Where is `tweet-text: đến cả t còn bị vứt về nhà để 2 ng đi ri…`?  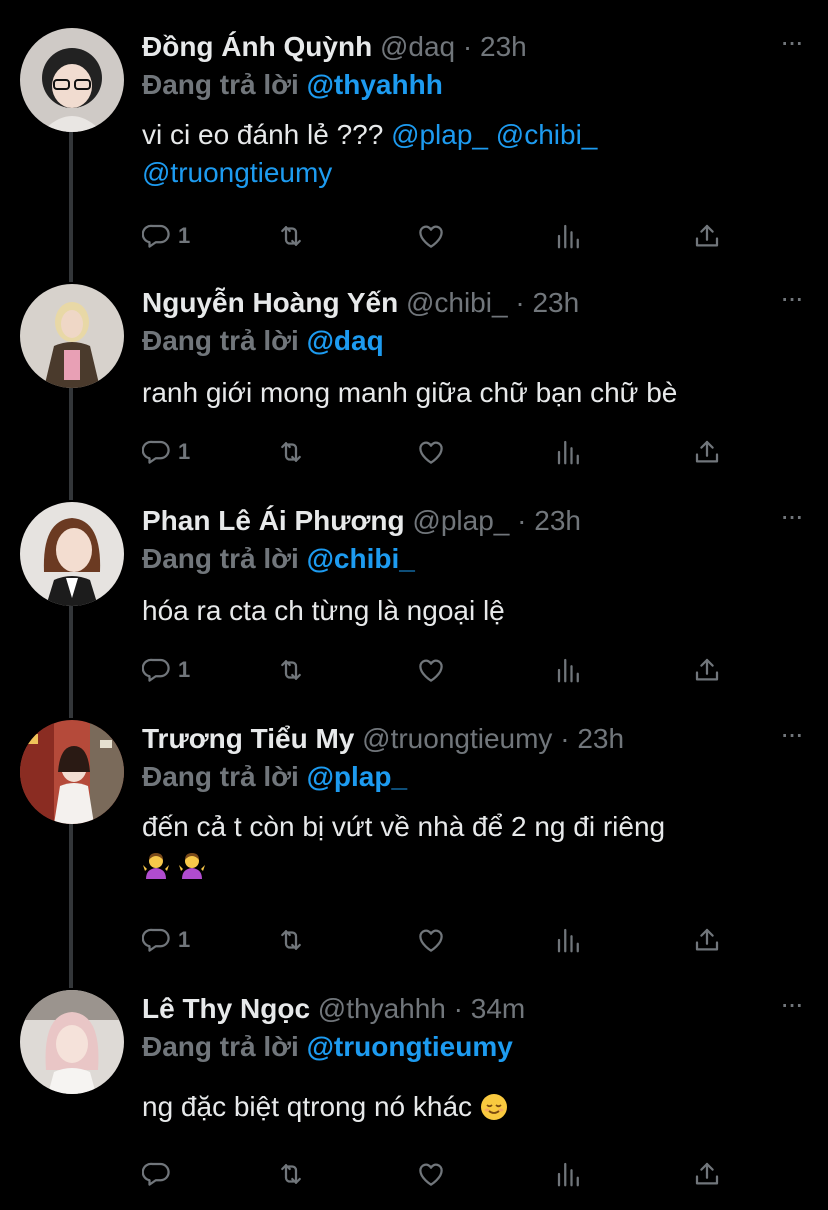 tweet-text: đến cả t còn bị vứt về nhà để 2 ng đi ri… is located at coordinates (474, 846).